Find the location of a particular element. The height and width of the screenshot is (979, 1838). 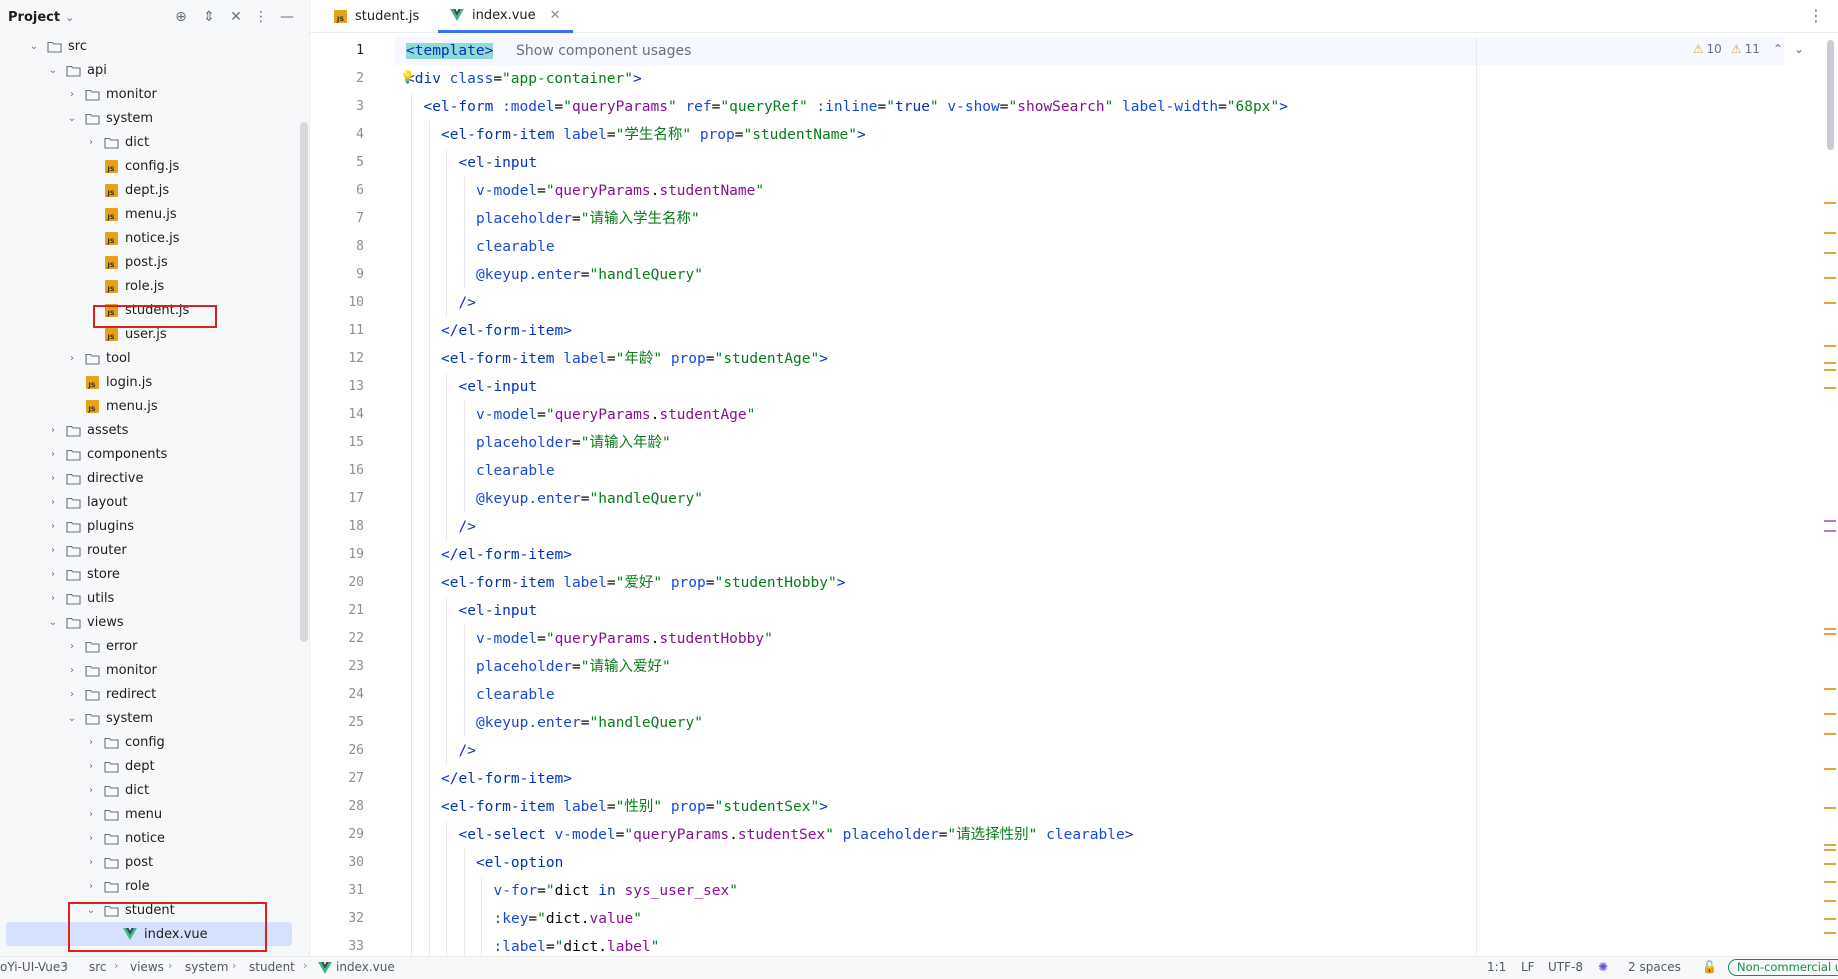

line-number: 23 is located at coordinates (352, 667).